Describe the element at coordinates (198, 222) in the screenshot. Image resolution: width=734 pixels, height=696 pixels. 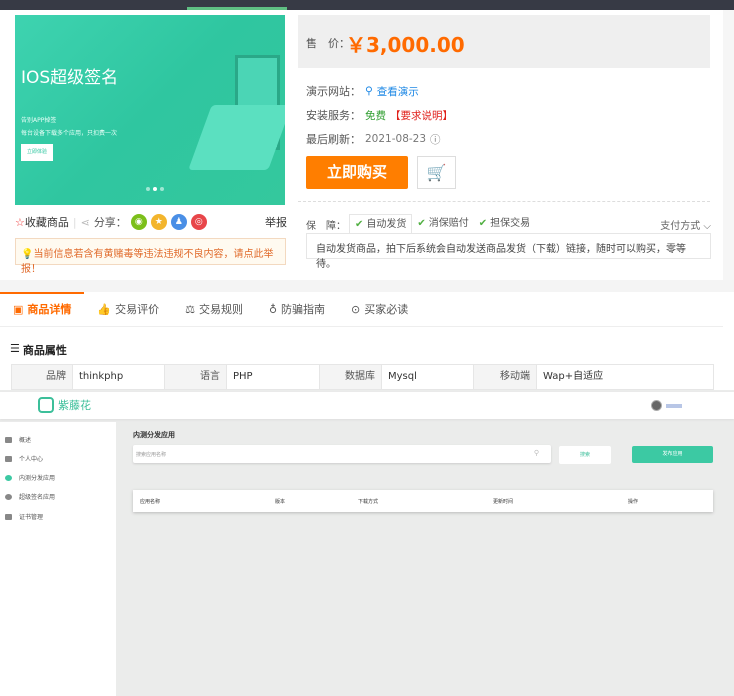
I see `weibo-icon: ◎` at that location.